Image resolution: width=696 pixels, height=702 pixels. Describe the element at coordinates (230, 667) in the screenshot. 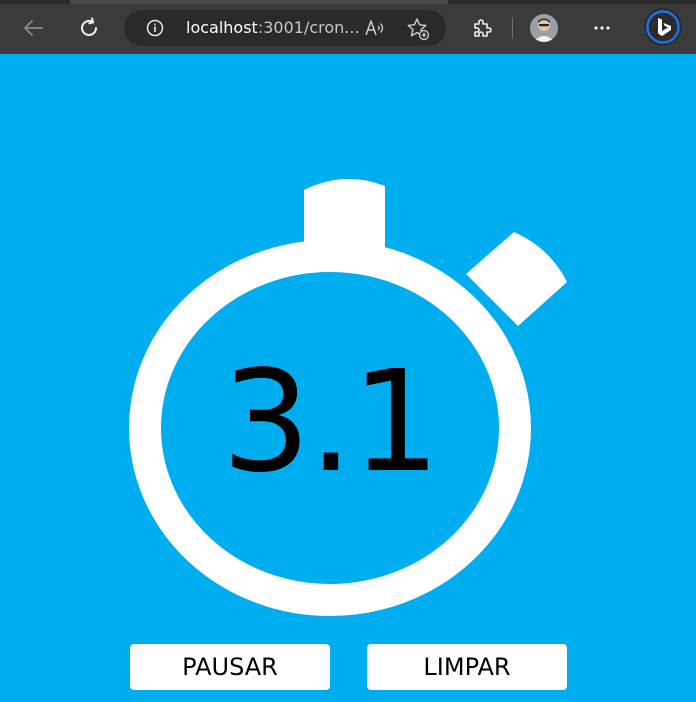

I see `pause-button: PAUSAR` at that location.